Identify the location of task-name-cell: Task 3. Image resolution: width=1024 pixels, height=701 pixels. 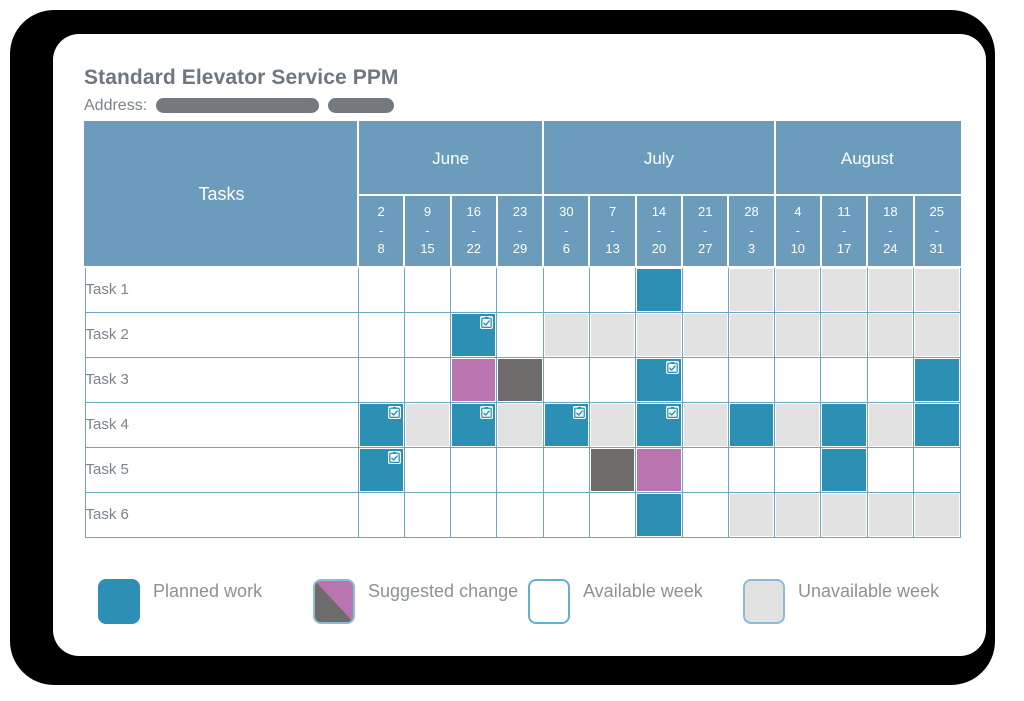
(221, 379).